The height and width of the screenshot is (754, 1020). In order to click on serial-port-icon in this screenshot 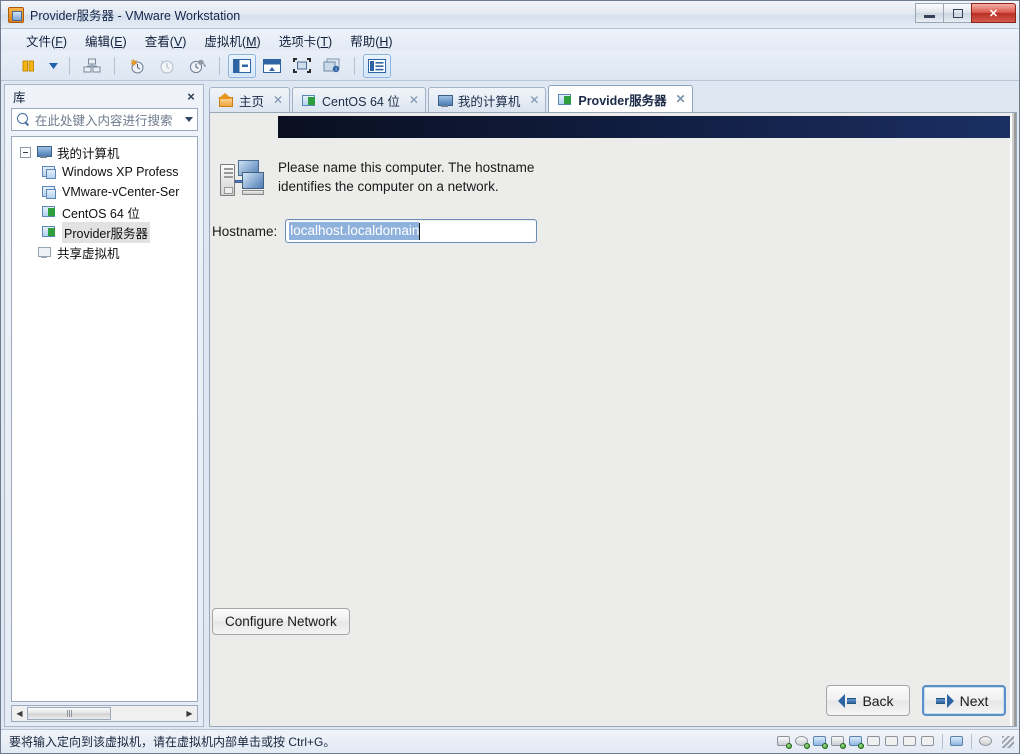, I will do `click(910, 741)`.